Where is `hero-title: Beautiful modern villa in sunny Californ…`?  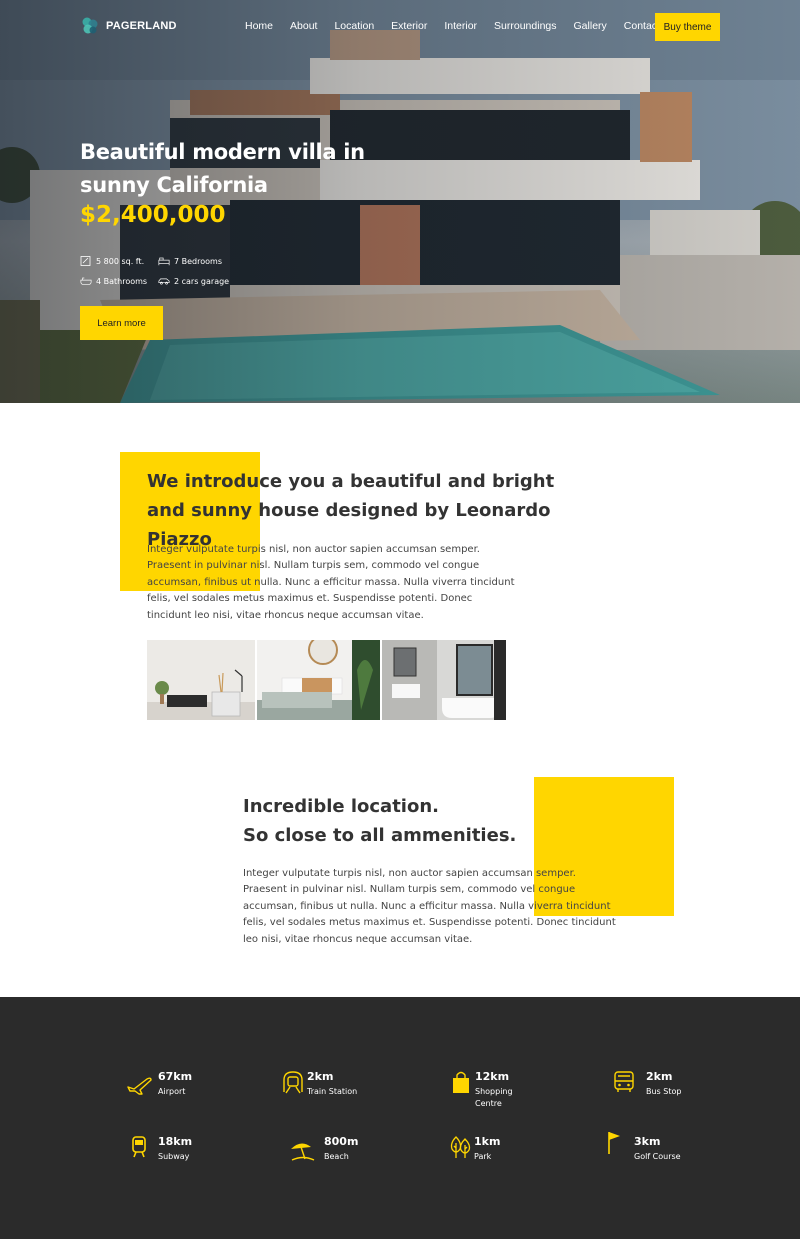
hero-title: Beautiful modern villa in sunny Californ… is located at coordinates (222, 168).